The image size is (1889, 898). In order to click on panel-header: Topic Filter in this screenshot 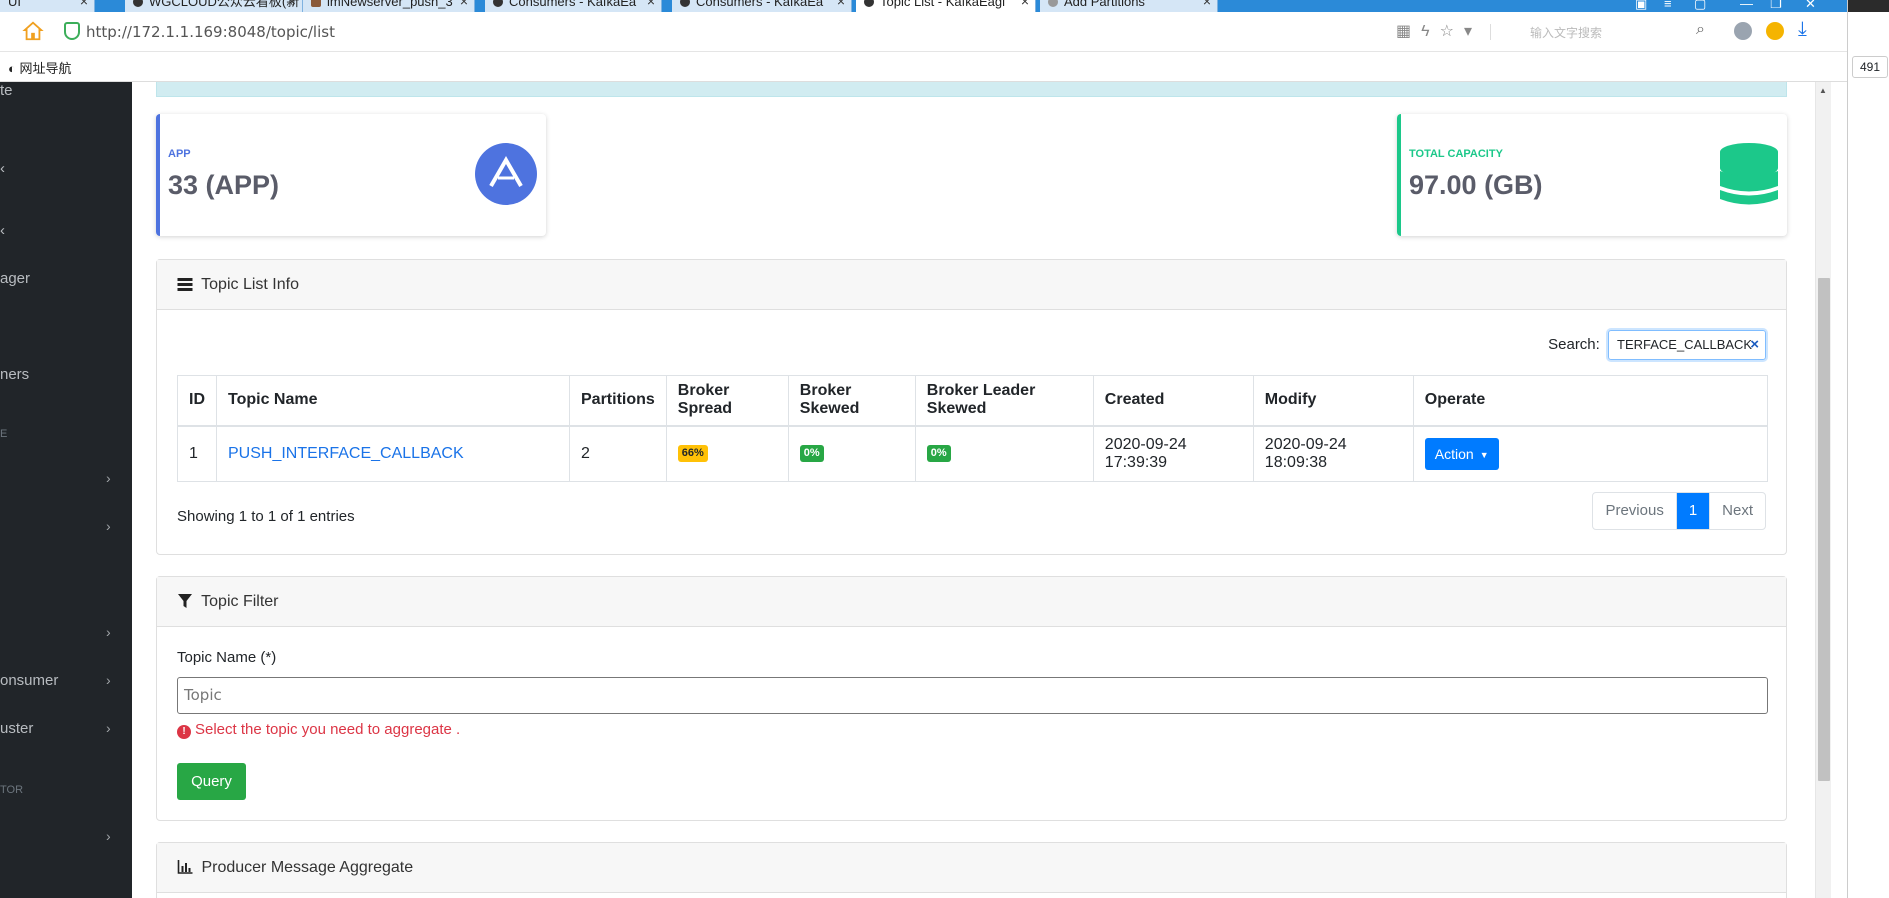, I will do `click(971, 602)`.